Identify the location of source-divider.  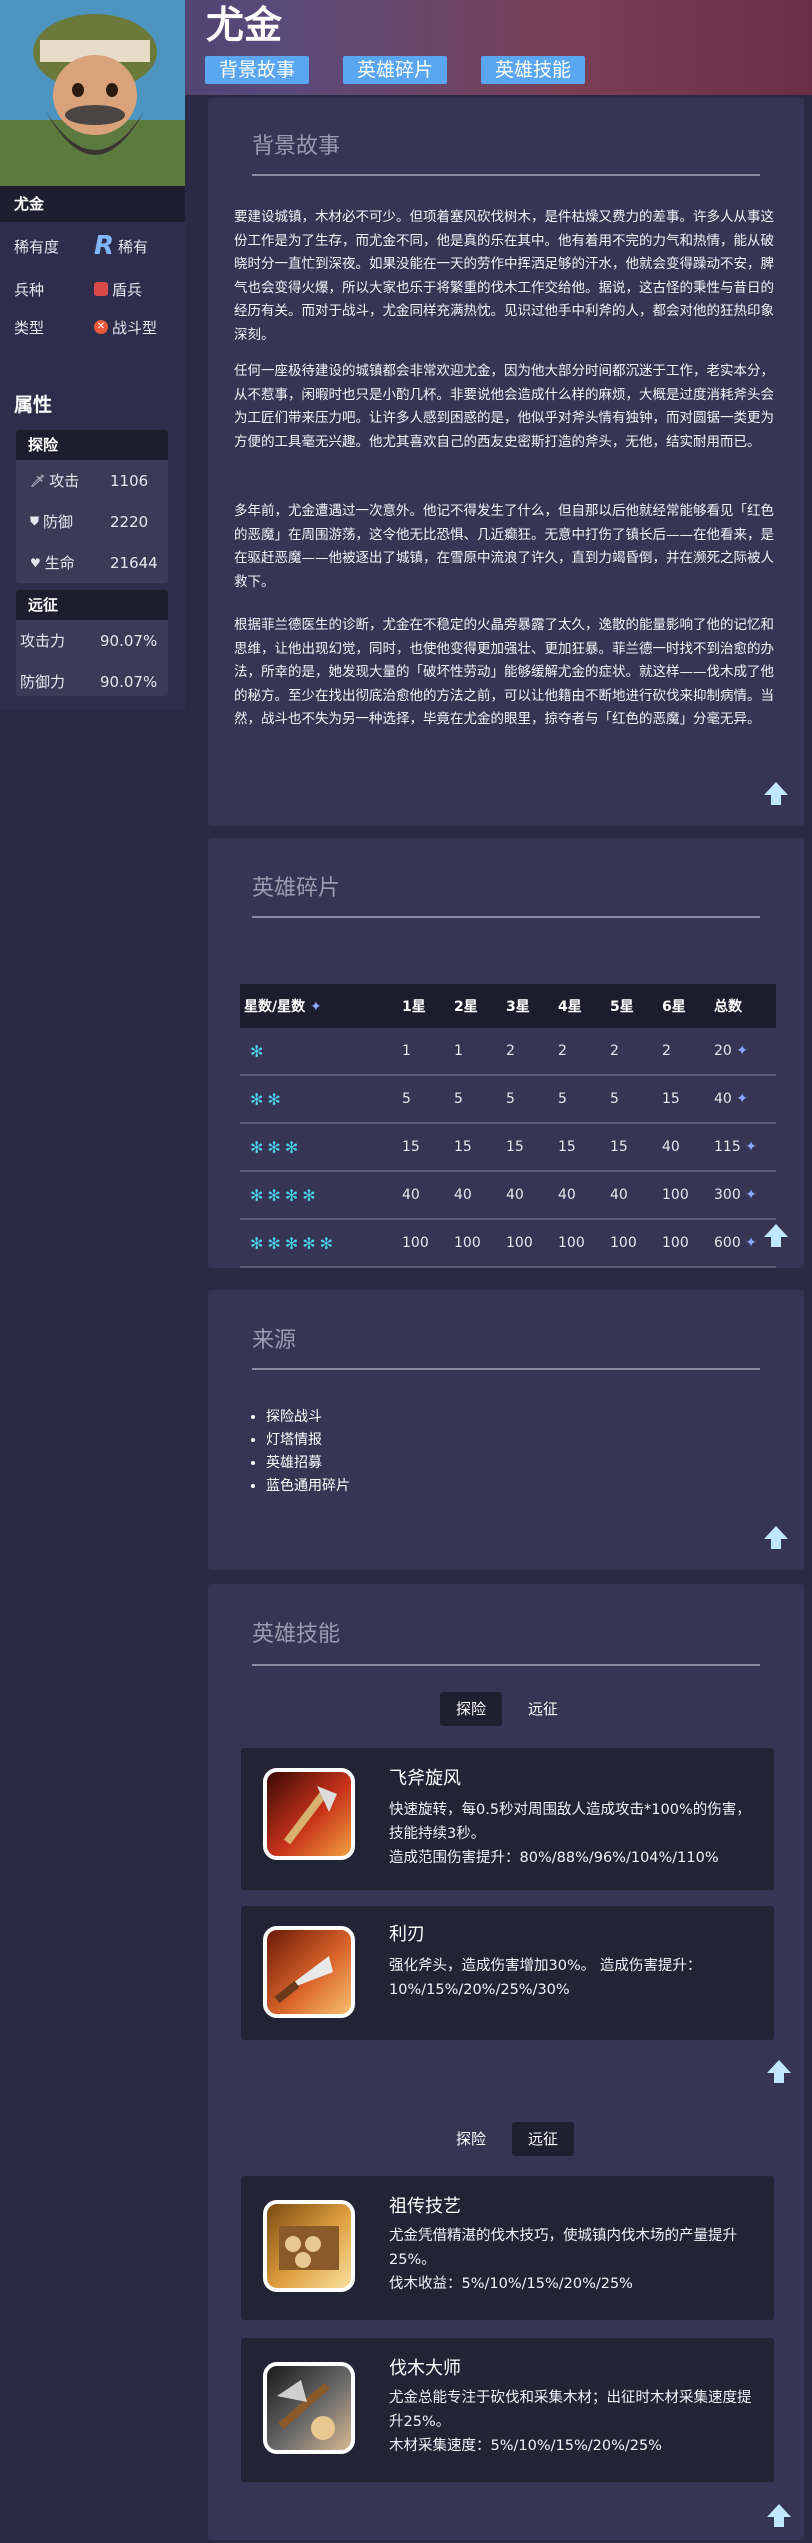
(506, 1369).